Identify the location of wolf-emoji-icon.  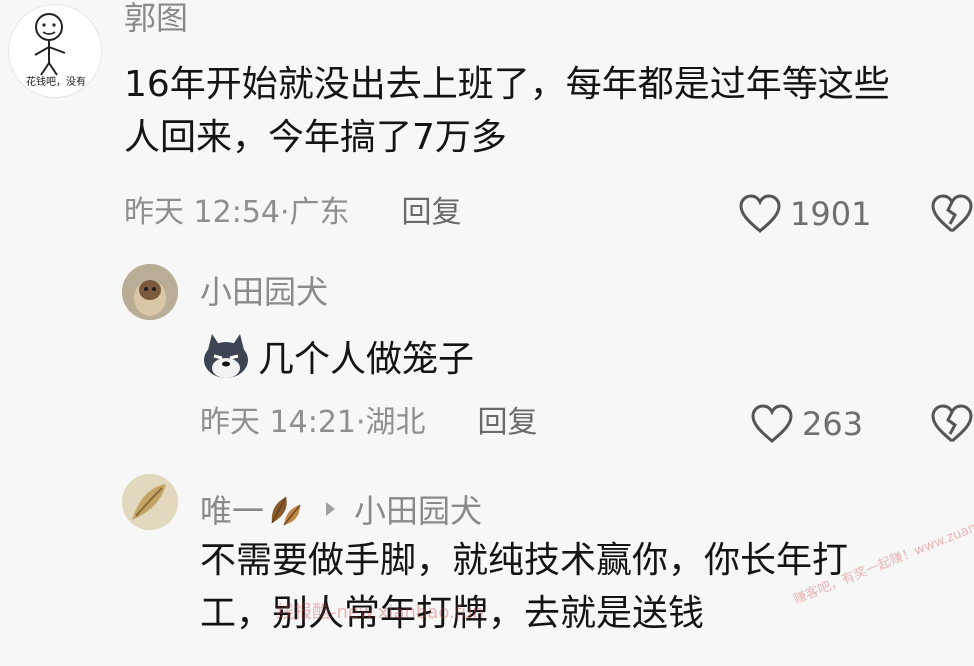
(226, 356).